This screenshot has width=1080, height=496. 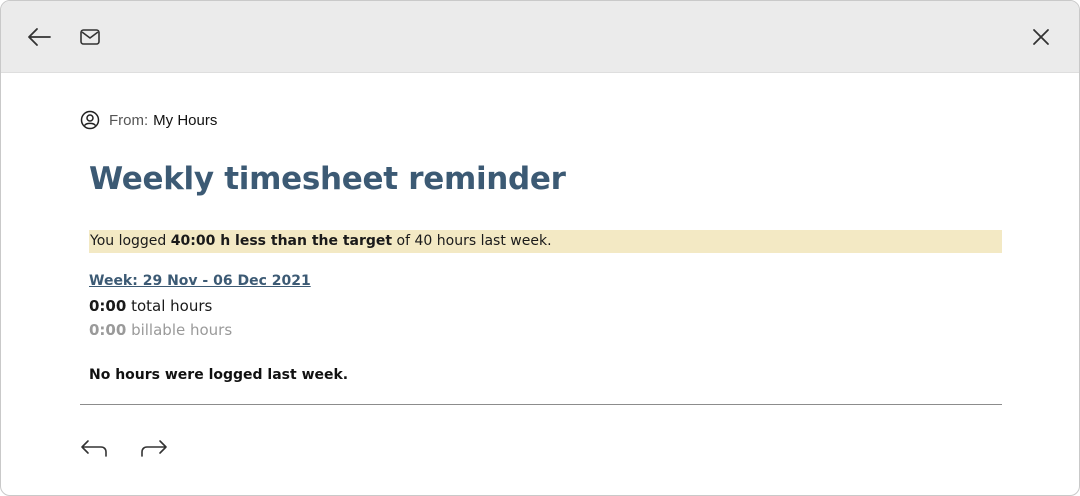 I want to click on user-avatar-icon, so click(x=90, y=120).